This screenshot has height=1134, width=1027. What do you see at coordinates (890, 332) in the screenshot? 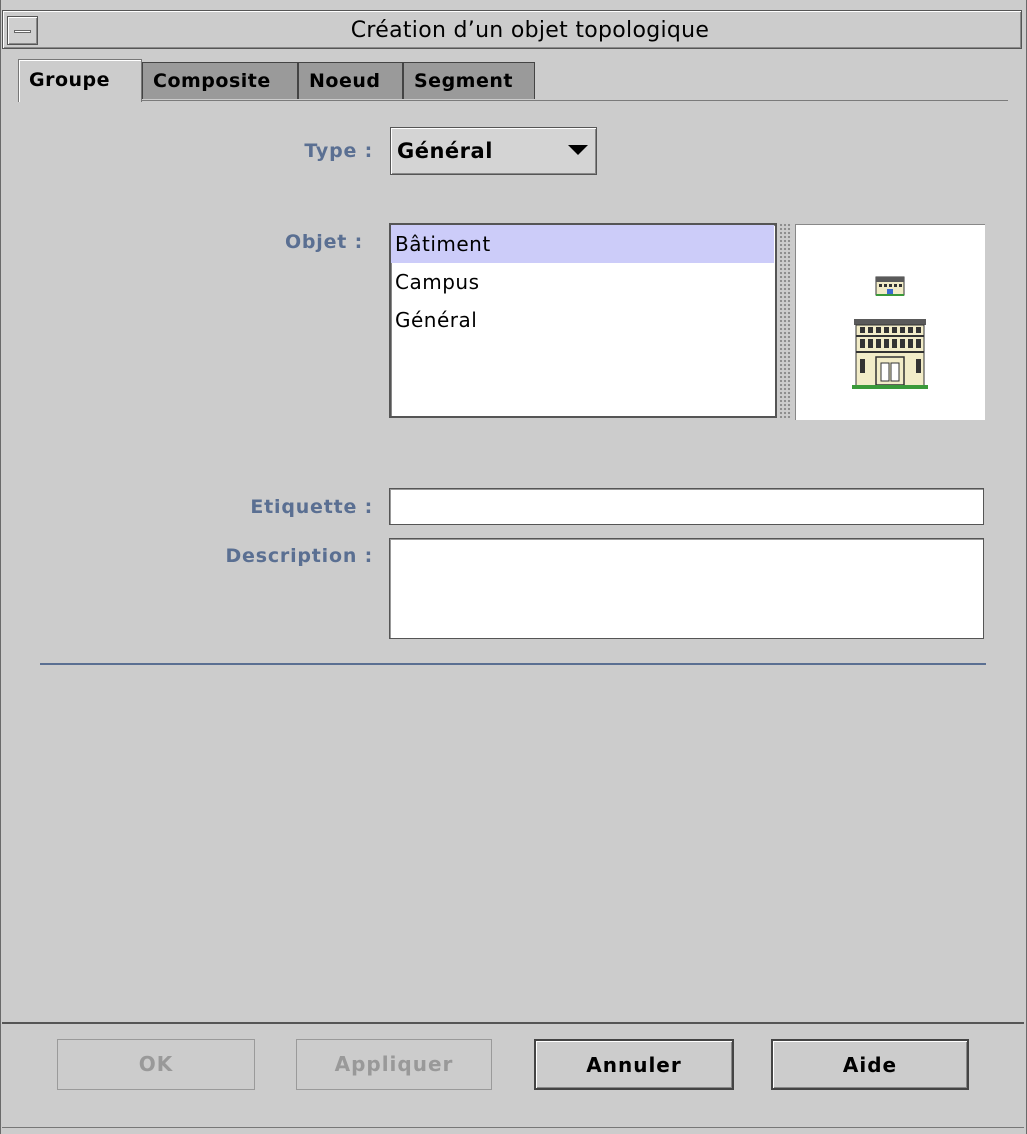
I see `building-icon` at bounding box center [890, 332].